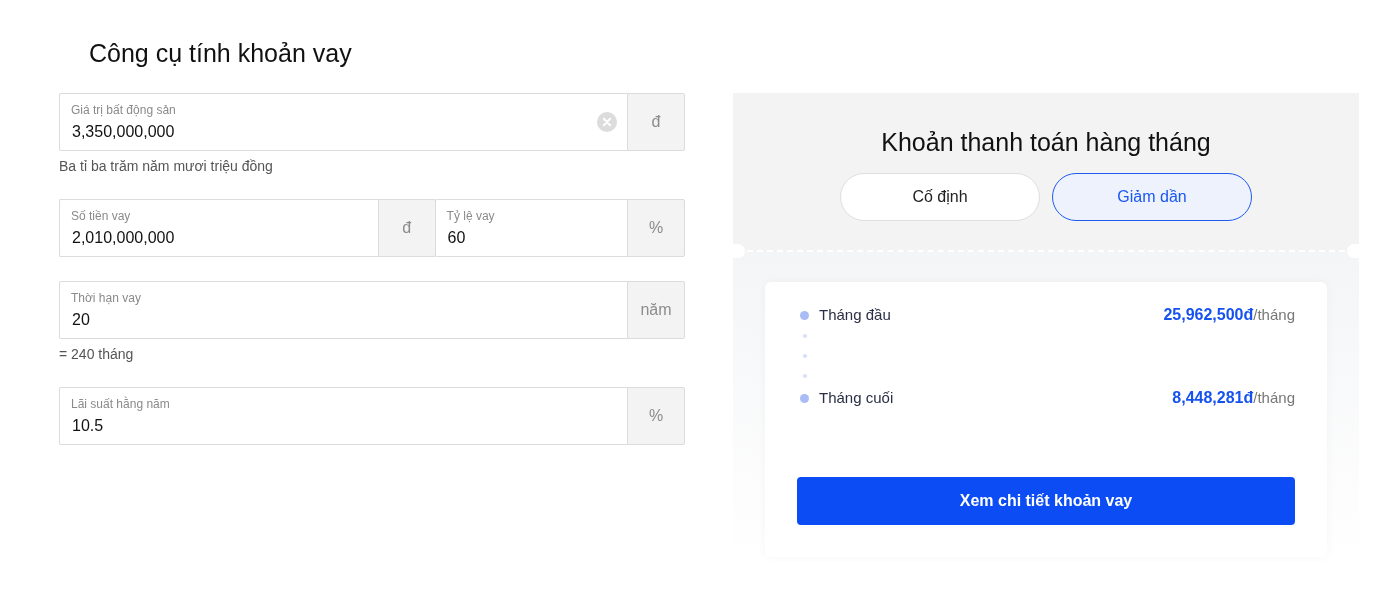 The image size is (1396, 609). I want to click on input-field: Tỷ lệ vay 60, so click(530, 228).